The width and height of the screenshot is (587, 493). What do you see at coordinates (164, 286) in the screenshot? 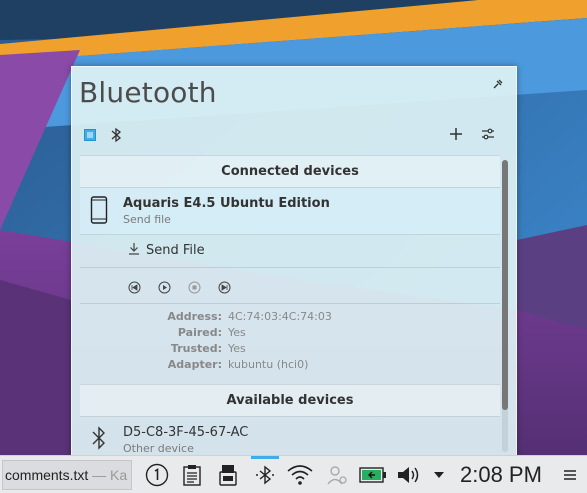
I see `play-icon` at bounding box center [164, 286].